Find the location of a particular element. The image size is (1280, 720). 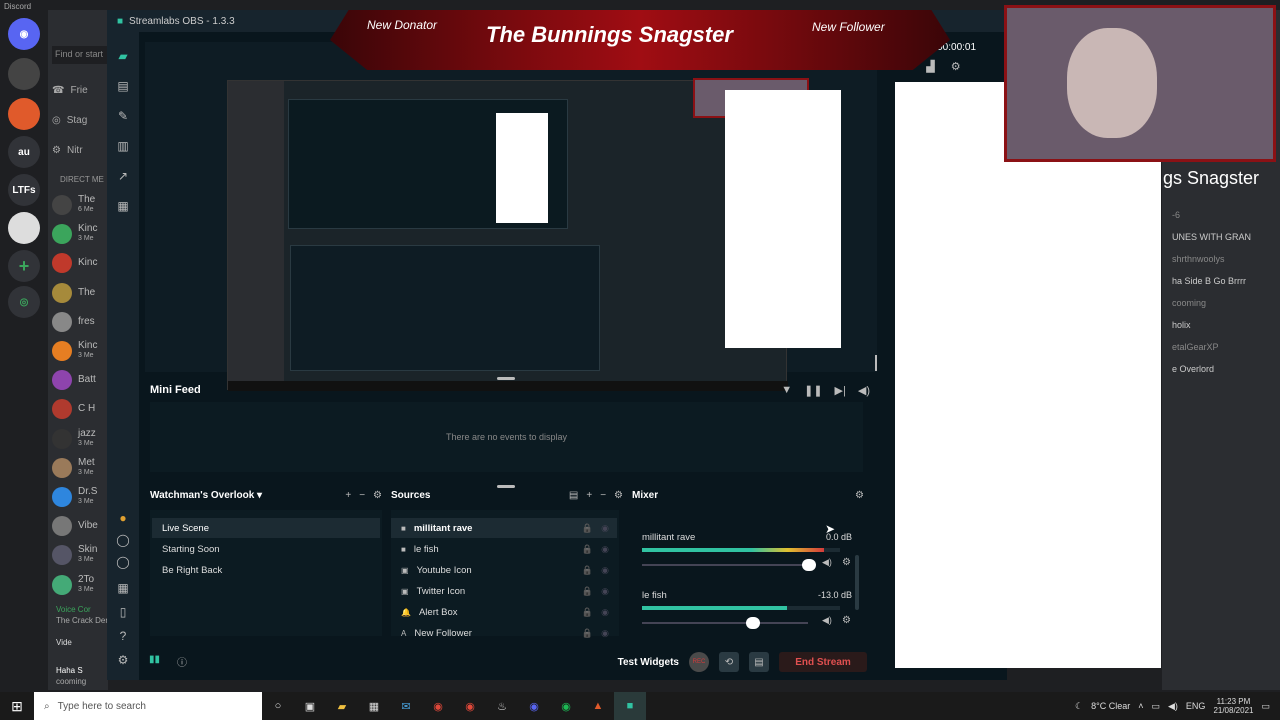

studio-mode-icon: ▯ is located at coordinates (123, 612).